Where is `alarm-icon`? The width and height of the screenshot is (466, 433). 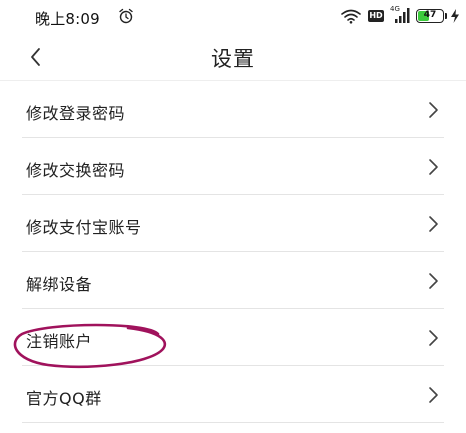
alarm-icon is located at coordinates (126, 16).